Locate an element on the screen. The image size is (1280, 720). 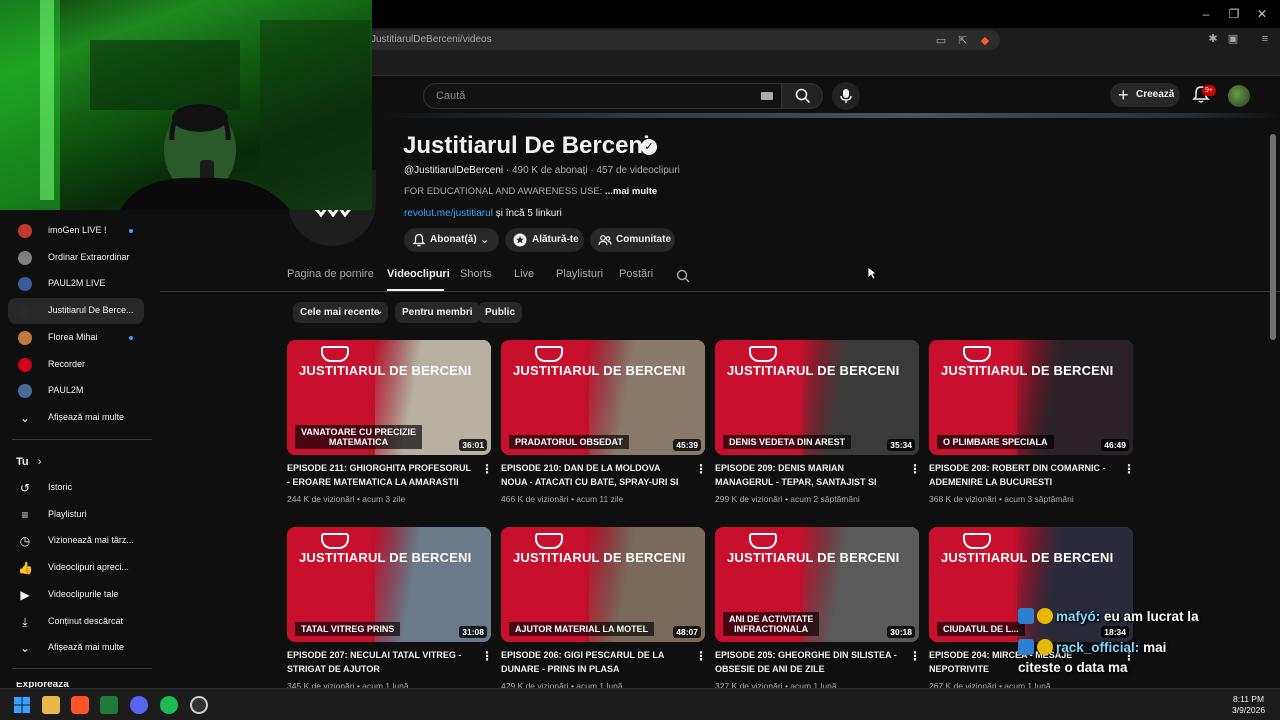
community-button: Comunitate is located at coordinates (632, 240).